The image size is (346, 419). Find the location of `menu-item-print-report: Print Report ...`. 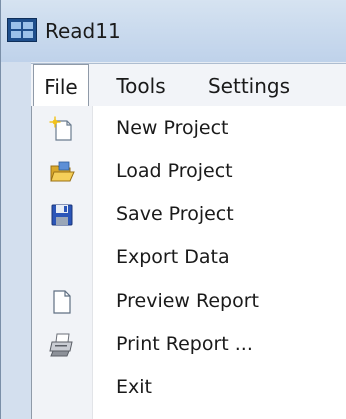

menu-item-print-report: Print Report ... is located at coordinates (189, 344).